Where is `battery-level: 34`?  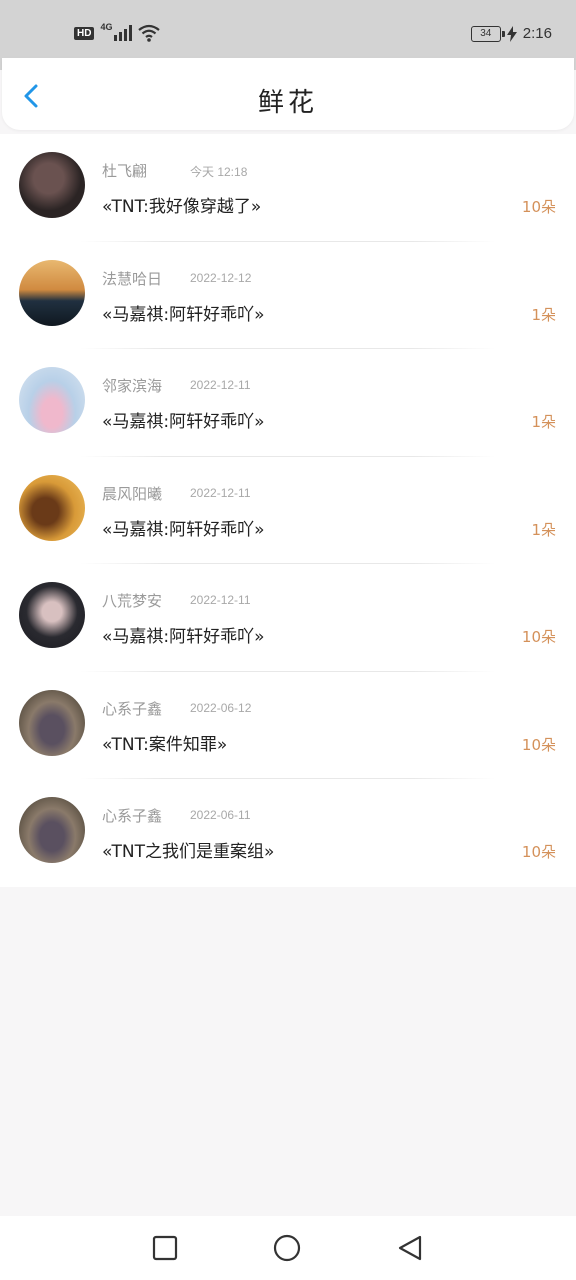
battery-level: 34 is located at coordinates (486, 33).